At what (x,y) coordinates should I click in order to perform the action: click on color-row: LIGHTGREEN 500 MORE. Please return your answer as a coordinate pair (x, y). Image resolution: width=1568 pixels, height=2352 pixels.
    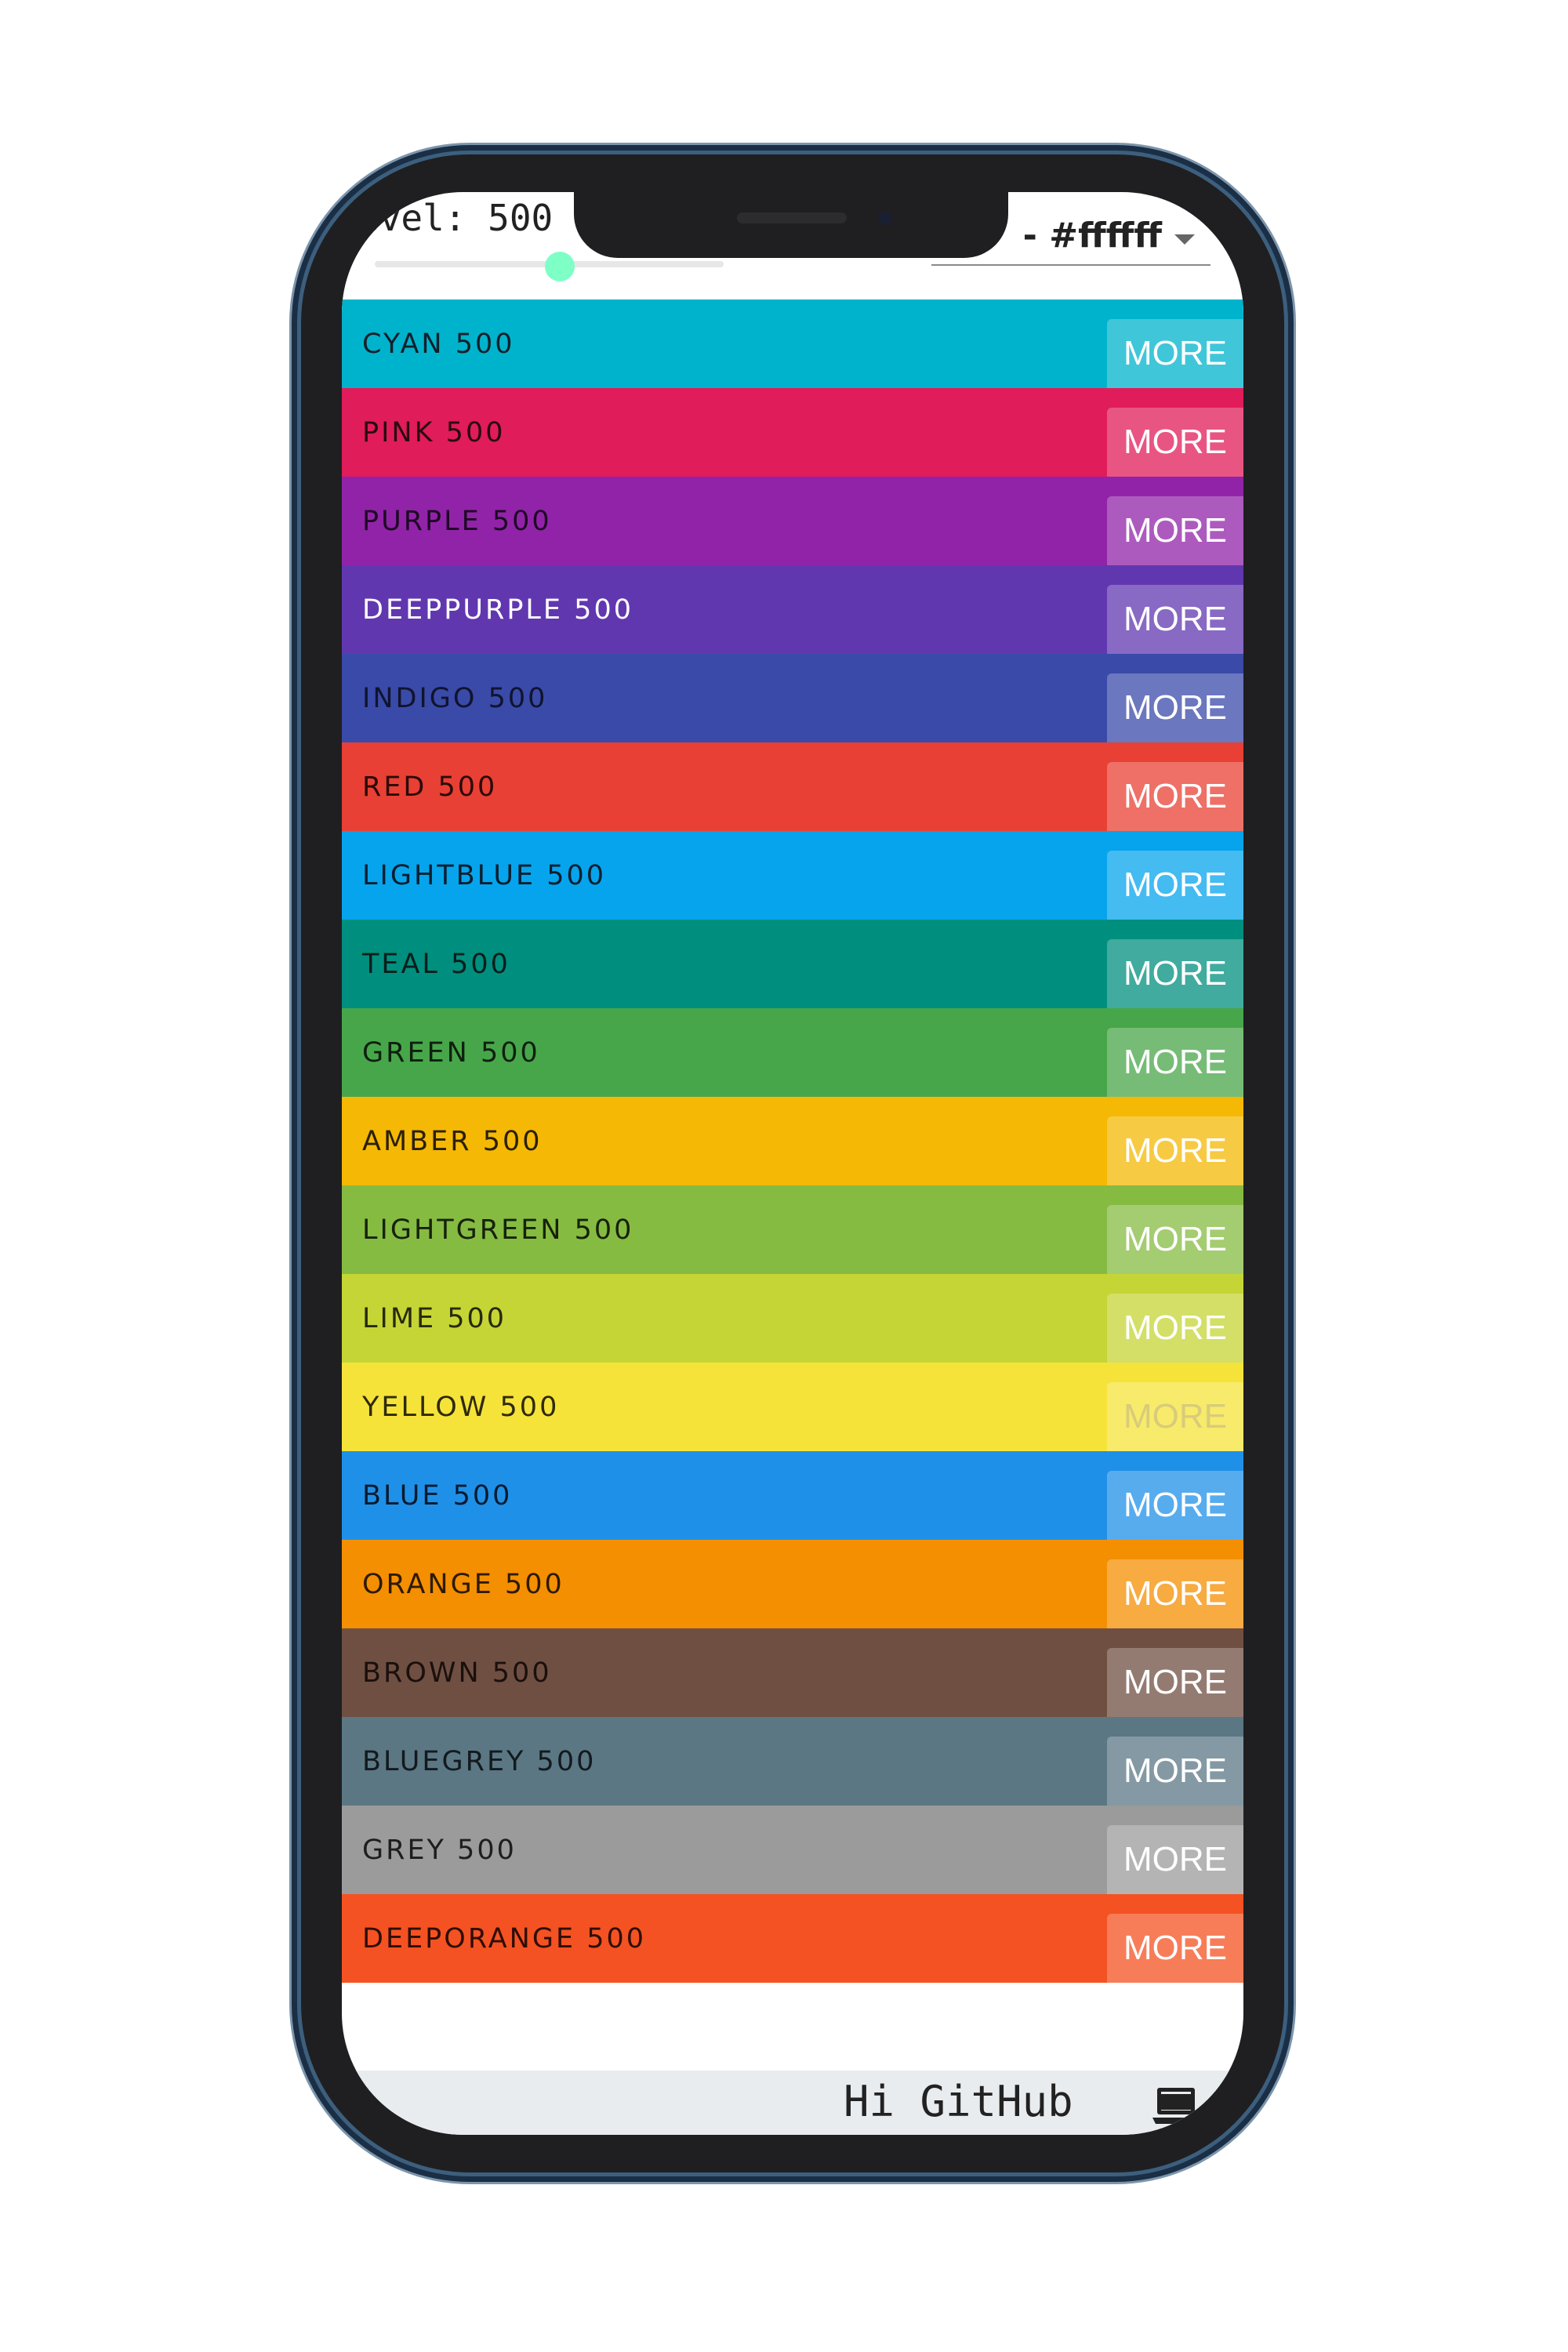
    Looking at the image, I should click on (792, 1229).